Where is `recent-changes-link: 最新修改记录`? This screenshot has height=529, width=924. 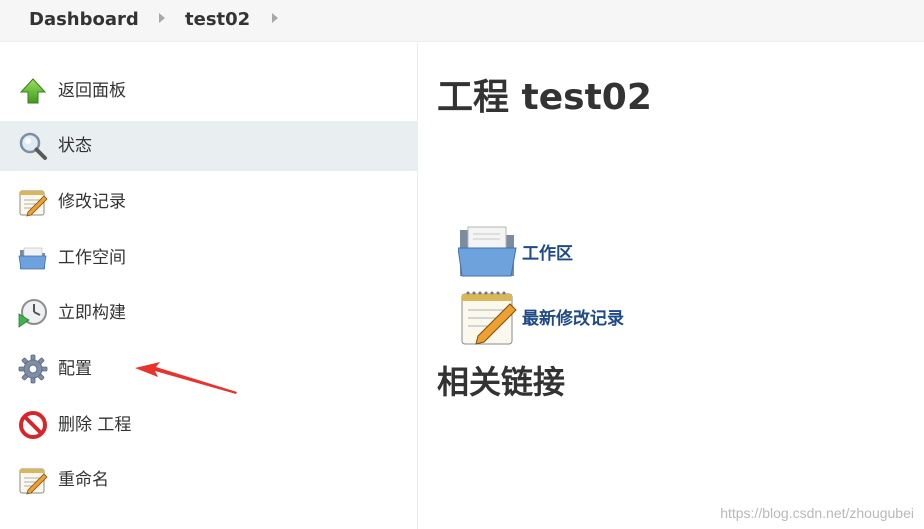
recent-changes-link: 最新修改记录 is located at coordinates (573, 319).